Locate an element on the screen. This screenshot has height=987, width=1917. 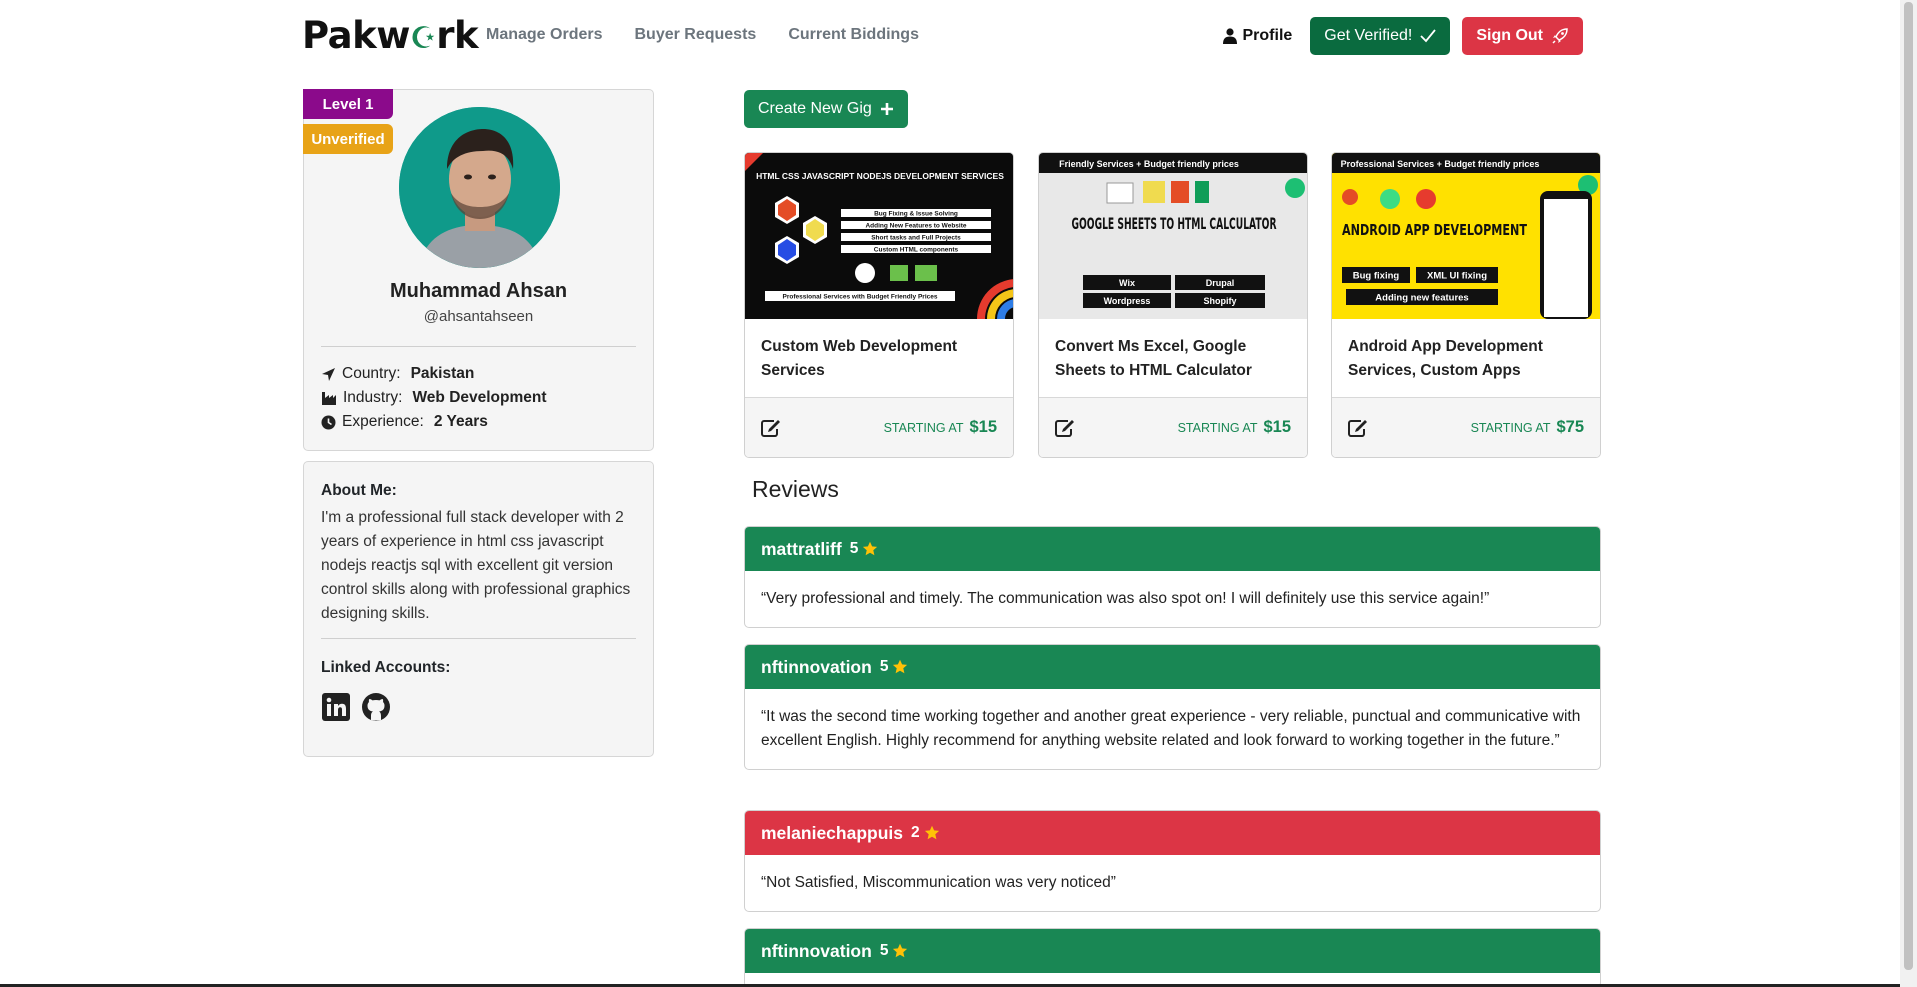
brand-logo: Pakw☪rk is located at coordinates (390, 35).